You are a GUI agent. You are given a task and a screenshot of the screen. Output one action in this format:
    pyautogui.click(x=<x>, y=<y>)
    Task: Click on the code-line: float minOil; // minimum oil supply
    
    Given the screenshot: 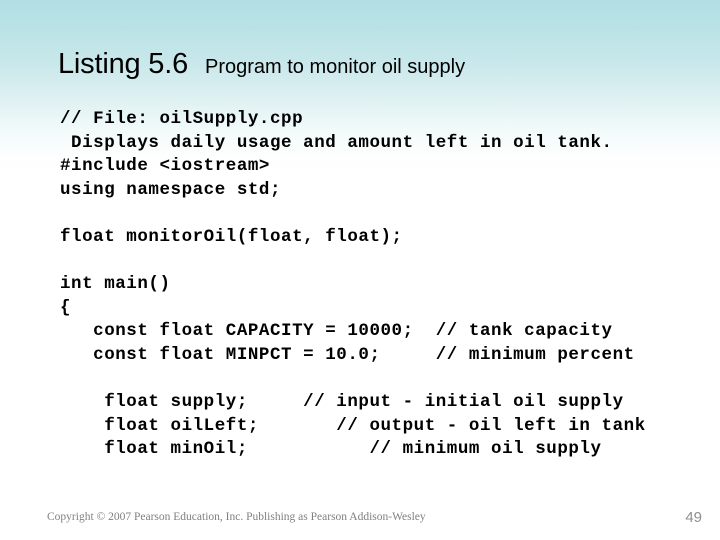 What is the action you would take?
    pyautogui.click(x=331, y=449)
    